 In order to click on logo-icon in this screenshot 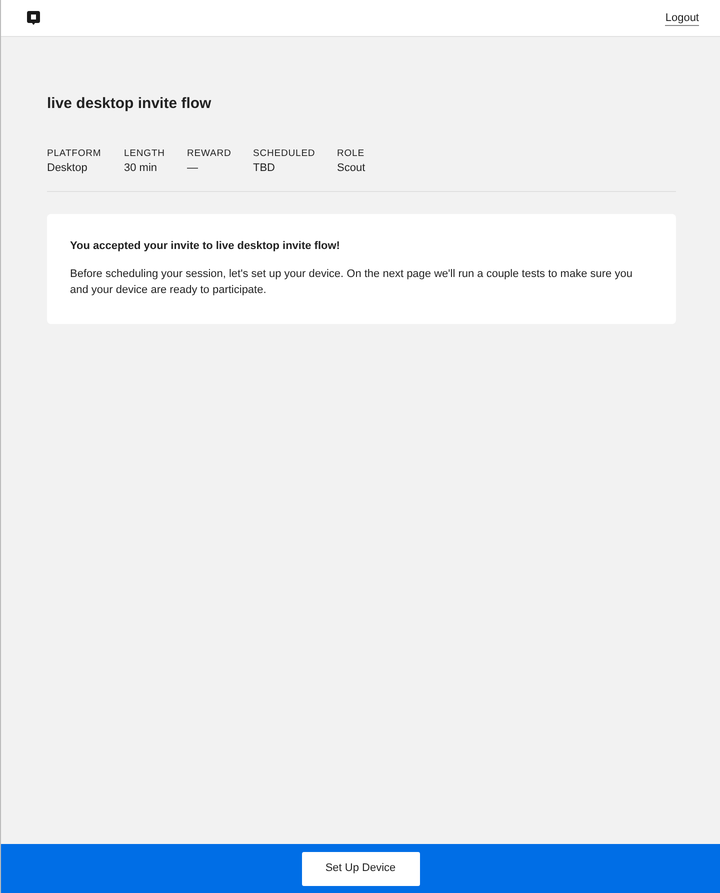, I will do `click(33, 18)`.